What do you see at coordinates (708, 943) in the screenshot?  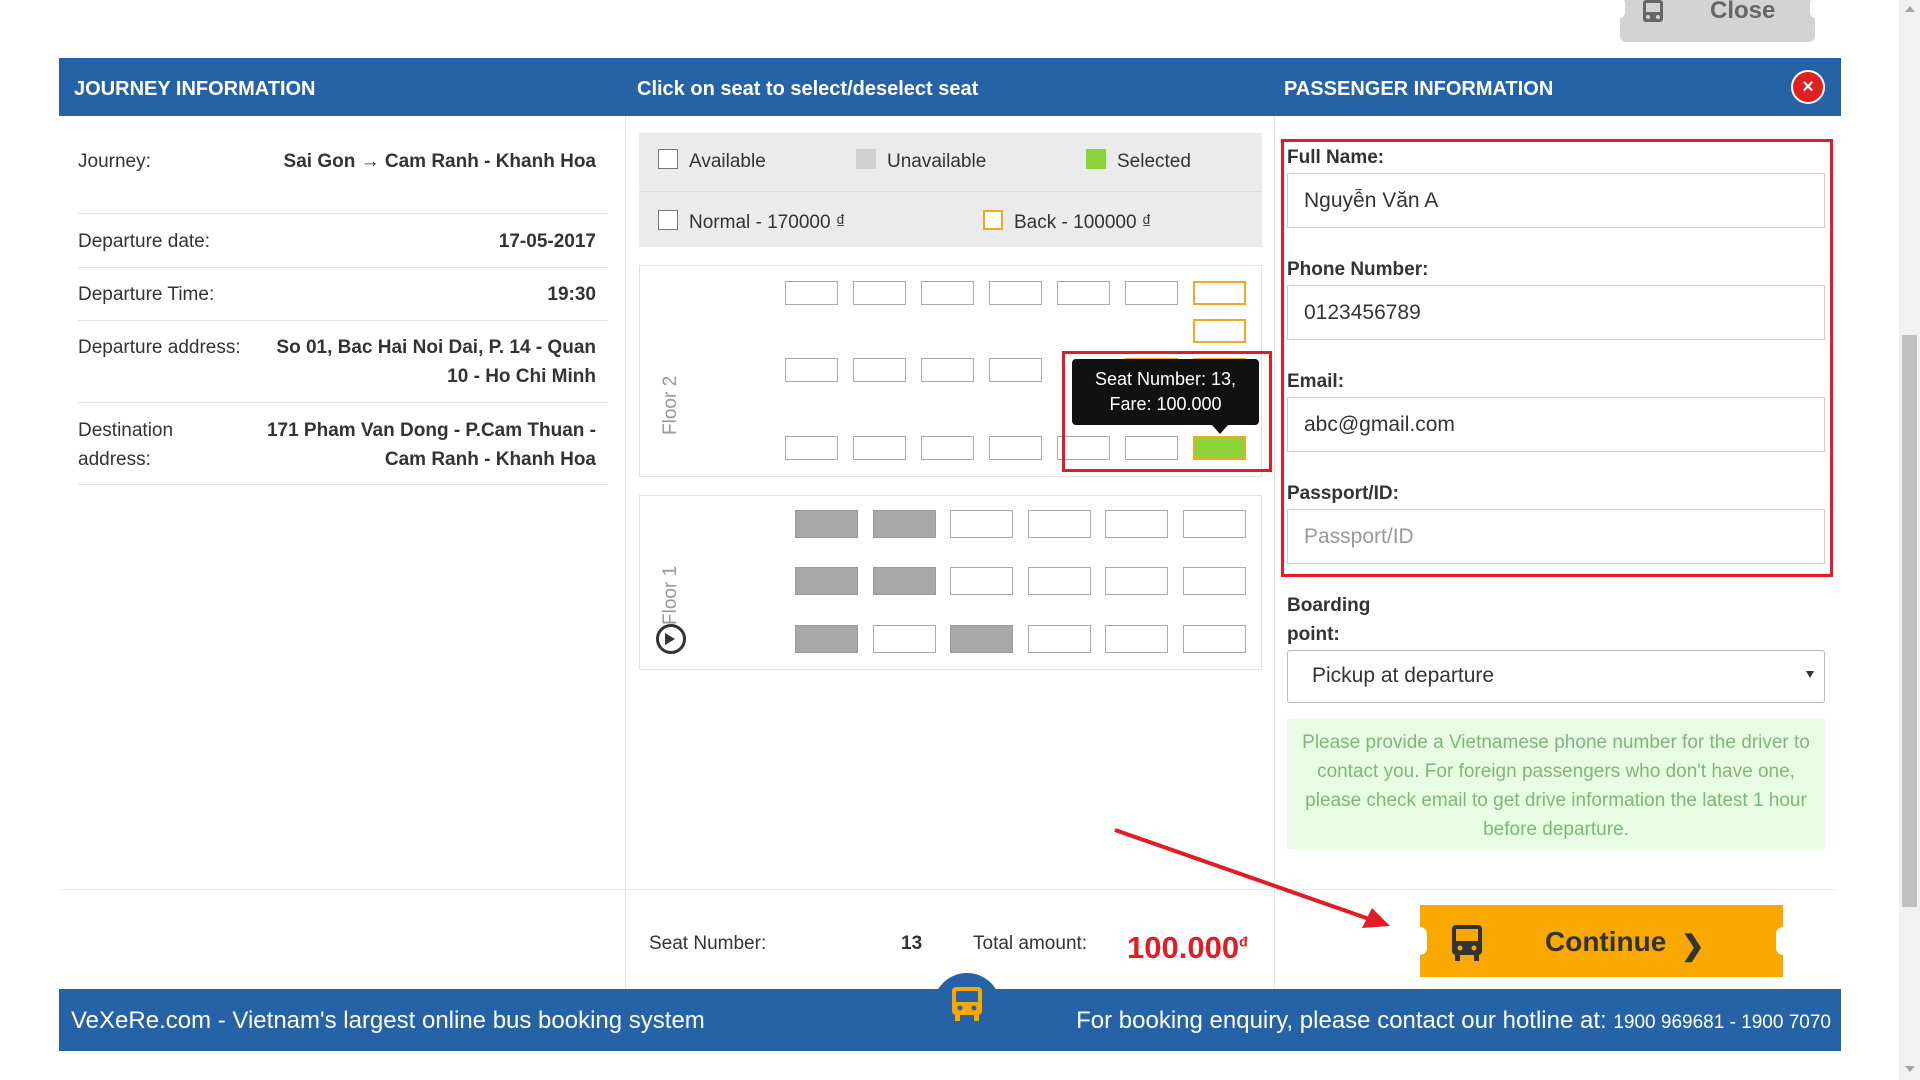 I see `seat-number-label: Seat Number:` at bounding box center [708, 943].